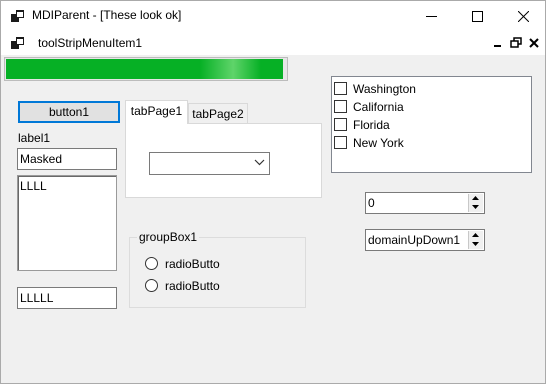 The height and width of the screenshot is (384, 546). What do you see at coordinates (17, 16) in the screenshot?
I see `app-icon` at bounding box center [17, 16].